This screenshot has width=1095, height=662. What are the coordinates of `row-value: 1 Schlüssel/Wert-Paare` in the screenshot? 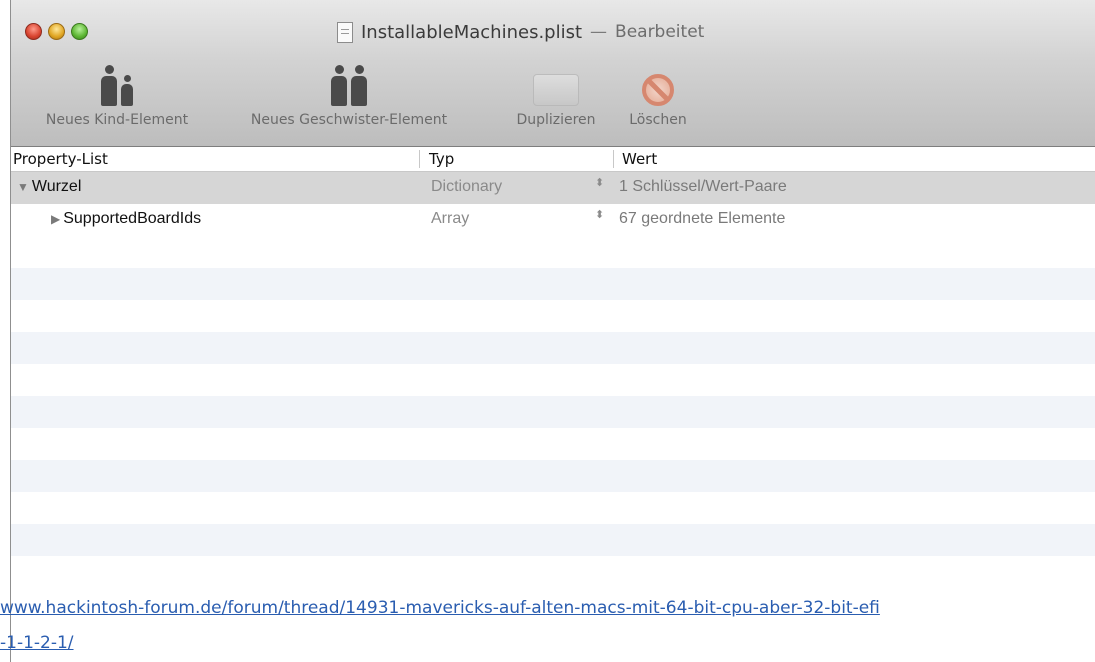 It's located at (703, 187).